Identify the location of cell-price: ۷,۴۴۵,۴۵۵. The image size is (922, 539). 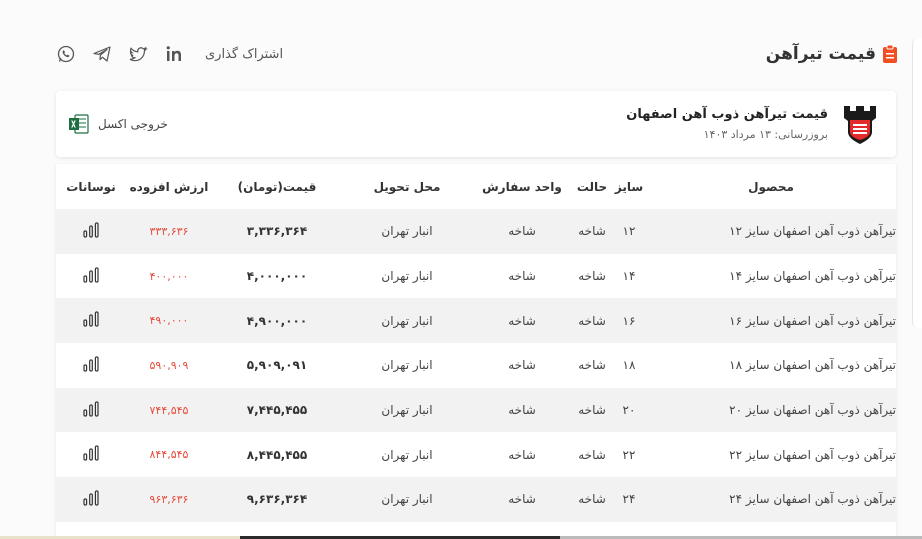
(277, 410).